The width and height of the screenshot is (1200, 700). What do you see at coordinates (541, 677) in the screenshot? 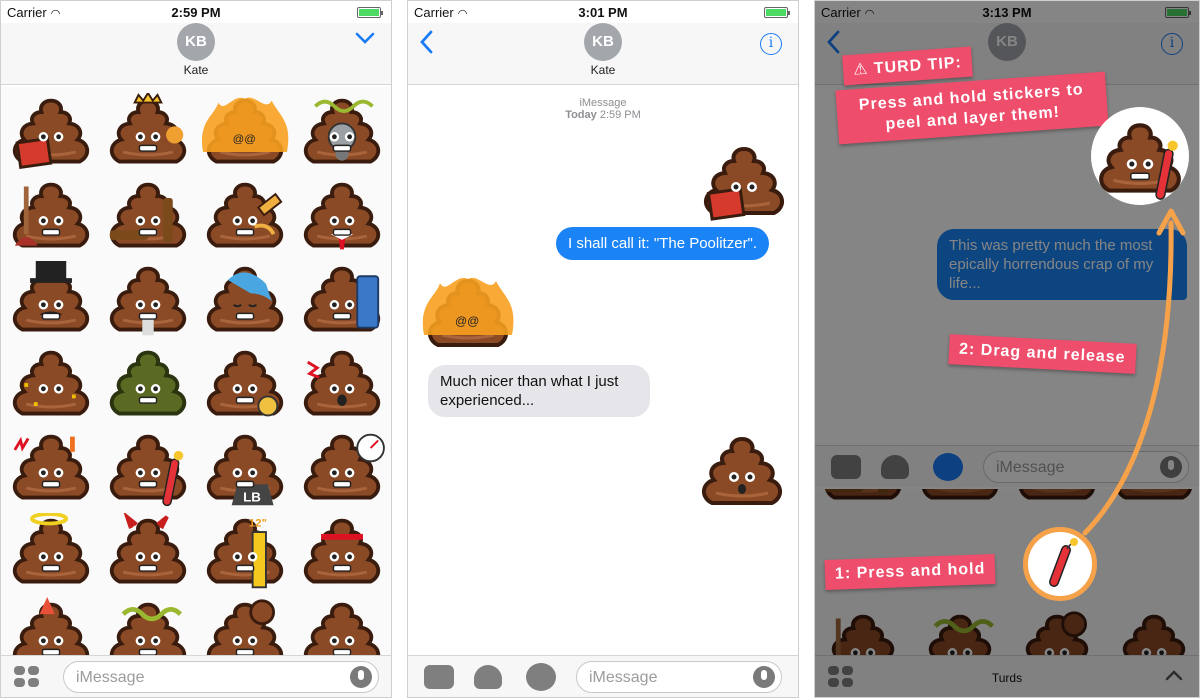
I see `app-store-icon` at bounding box center [541, 677].